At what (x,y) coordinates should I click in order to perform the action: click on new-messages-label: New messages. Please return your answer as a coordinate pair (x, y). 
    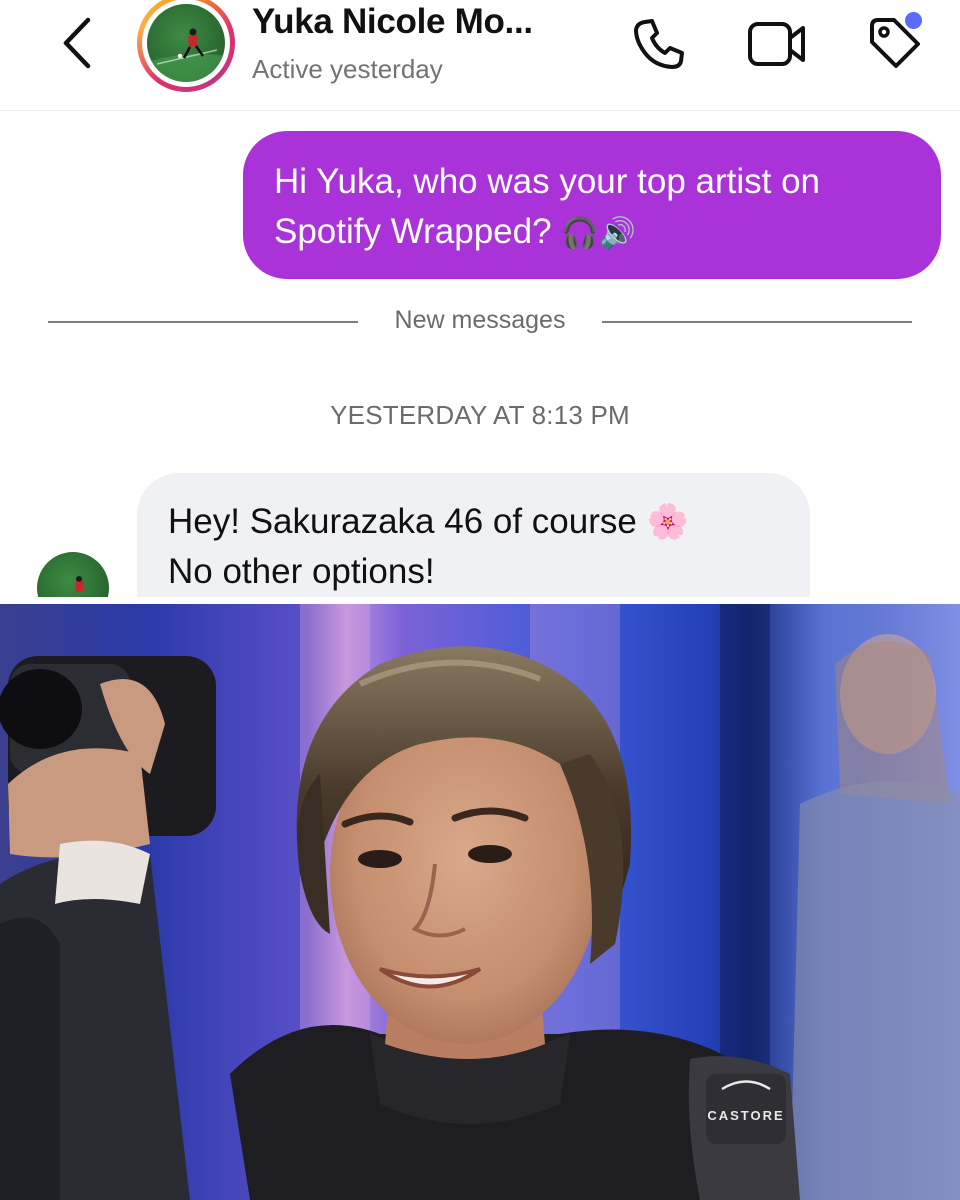
    Looking at the image, I should click on (480, 320).